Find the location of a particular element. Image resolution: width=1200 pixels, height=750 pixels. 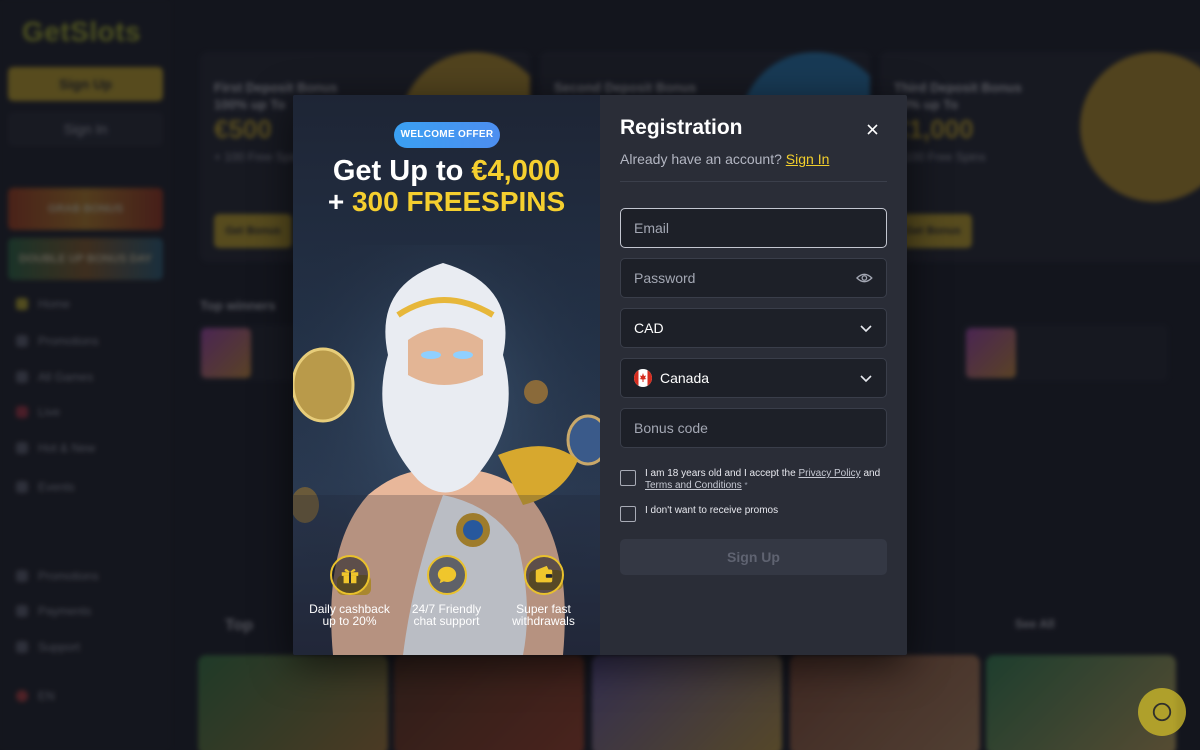

terms-checkbox is located at coordinates (628, 478).